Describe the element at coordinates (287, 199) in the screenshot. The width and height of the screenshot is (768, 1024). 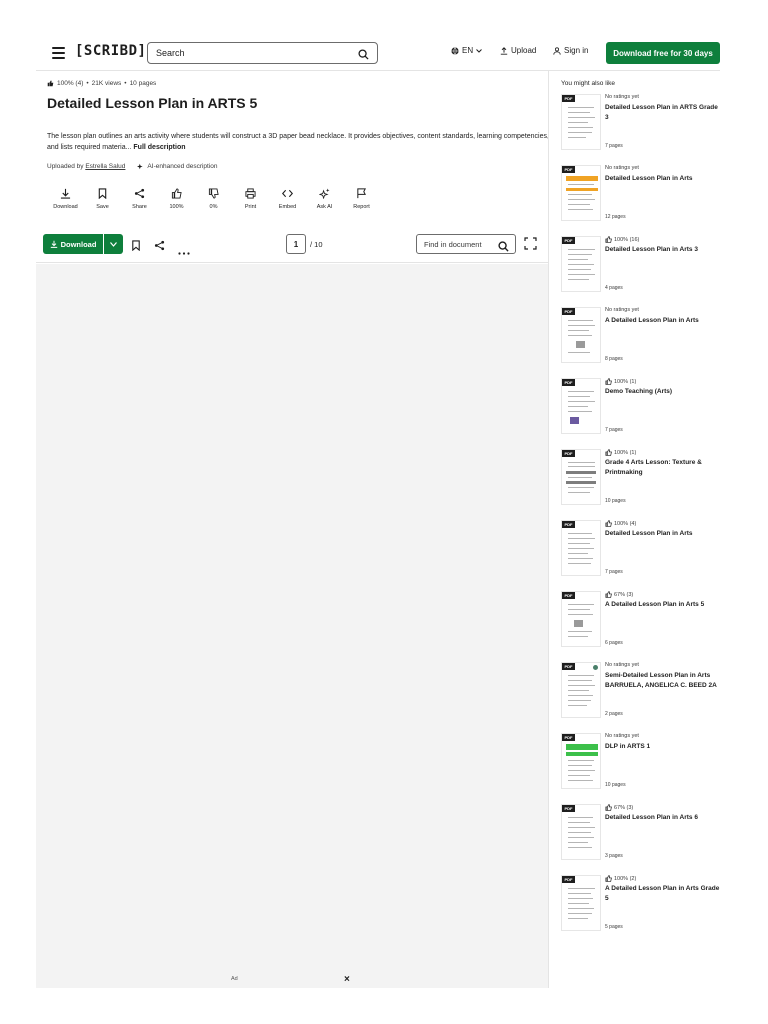
I see `embed-action: Embed` at that location.